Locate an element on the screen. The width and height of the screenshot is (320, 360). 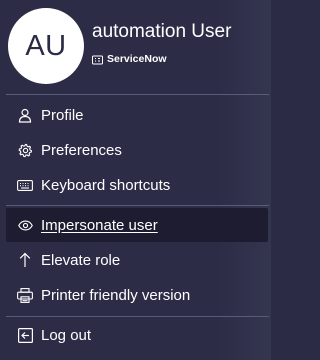
log-out-button: Log out is located at coordinates (137, 335).